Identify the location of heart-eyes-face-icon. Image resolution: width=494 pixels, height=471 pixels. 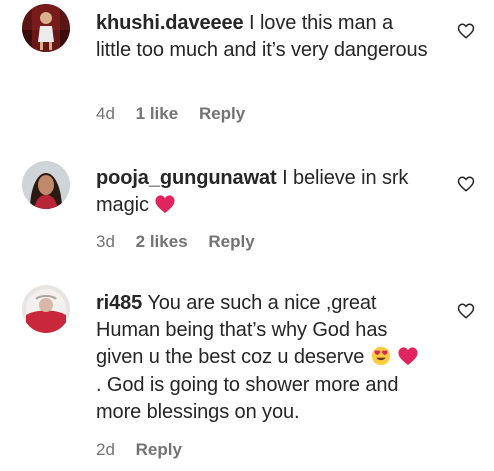
(381, 356).